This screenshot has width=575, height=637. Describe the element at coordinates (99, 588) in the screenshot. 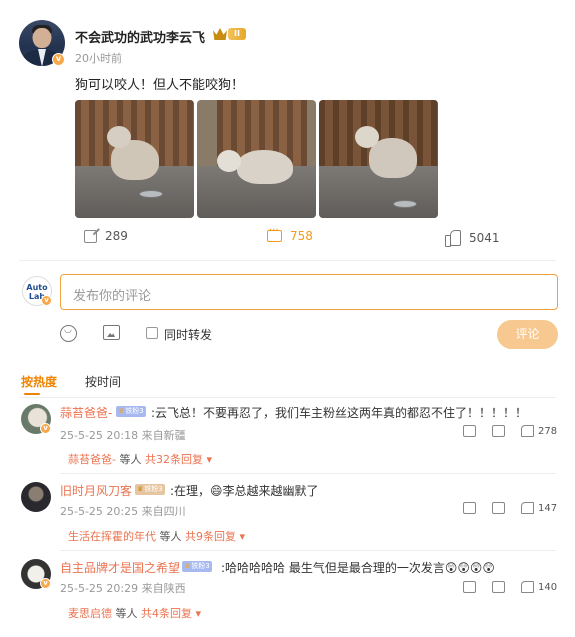

I see `comment-time: 25-5-25 20:29` at that location.